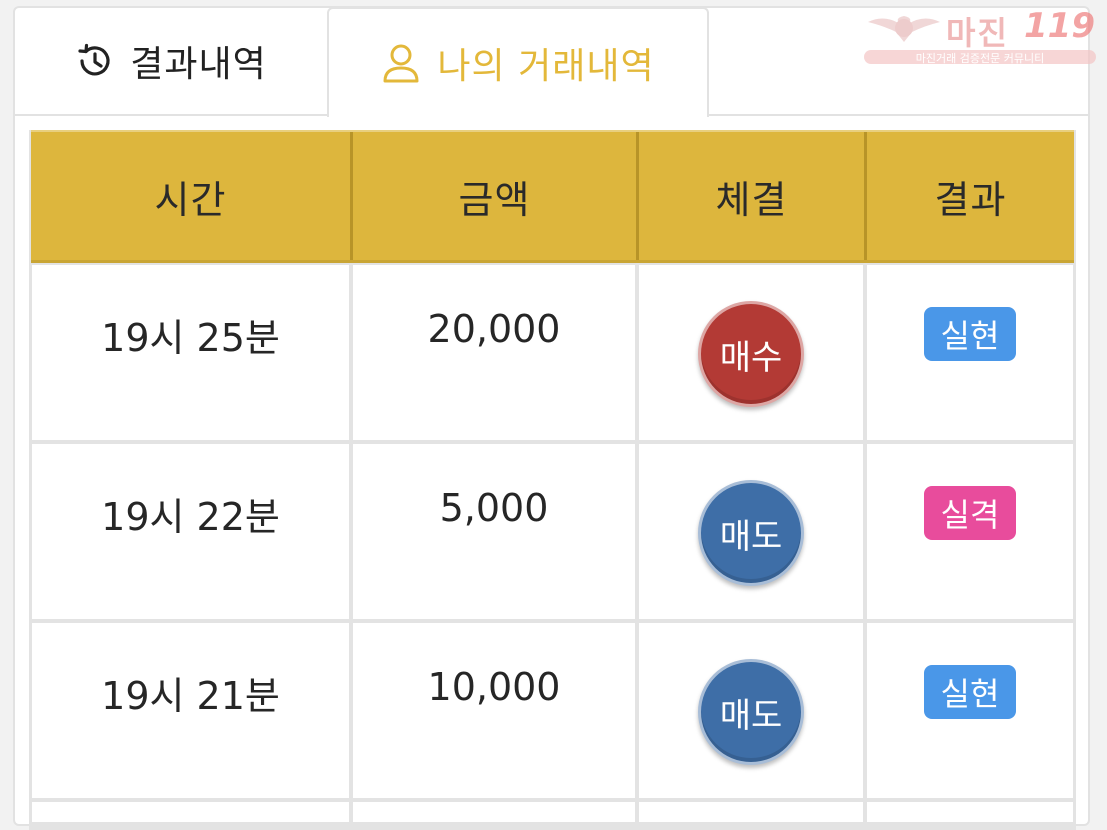 The width and height of the screenshot is (1107, 830). Describe the element at coordinates (977, 33) in the screenshot. I see `watermark-title: 마진` at that location.